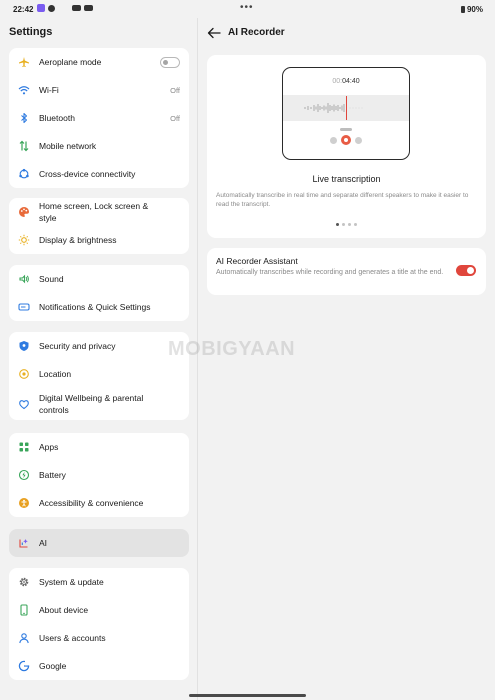  I want to click on recorder-illustration: 00:04:40, so click(346, 113).